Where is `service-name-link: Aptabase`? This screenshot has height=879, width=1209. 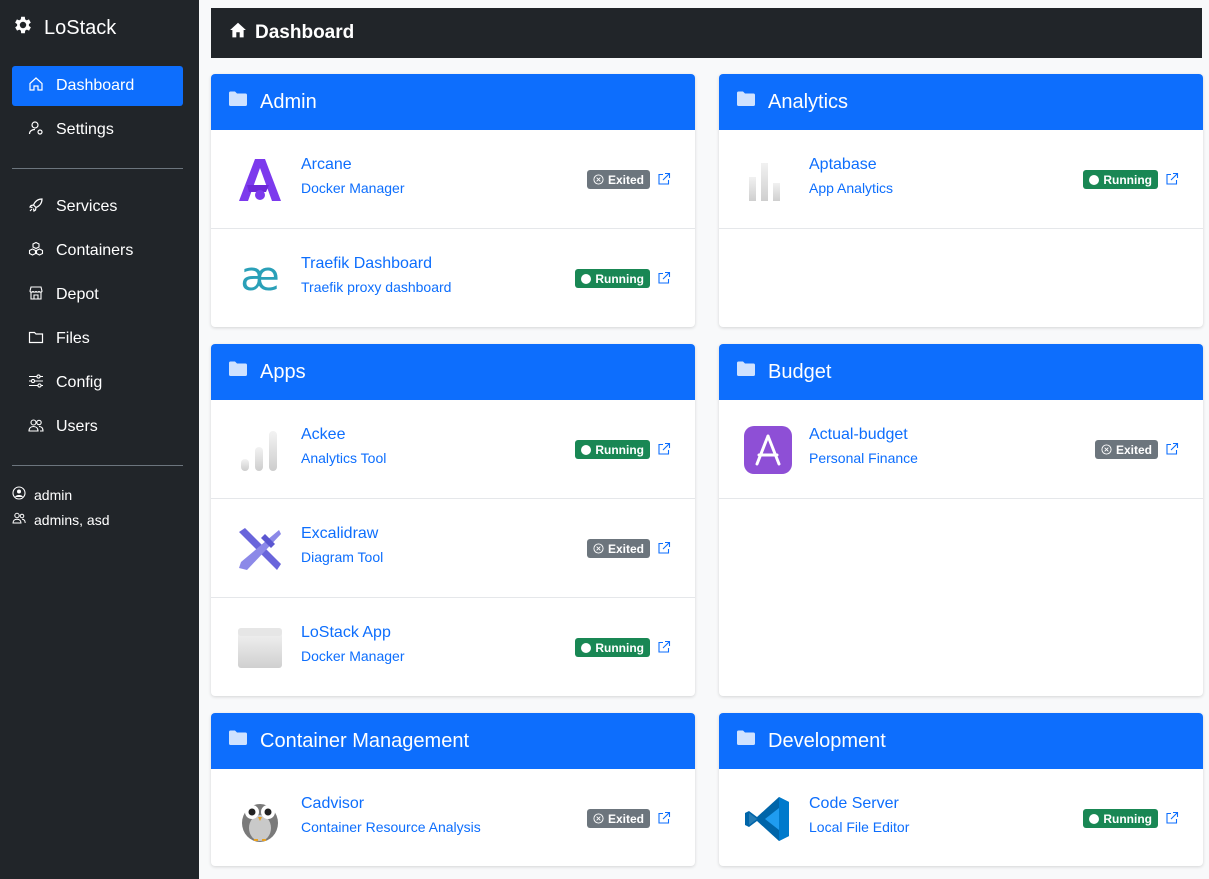
service-name-link: Aptabase is located at coordinates (851, 165).